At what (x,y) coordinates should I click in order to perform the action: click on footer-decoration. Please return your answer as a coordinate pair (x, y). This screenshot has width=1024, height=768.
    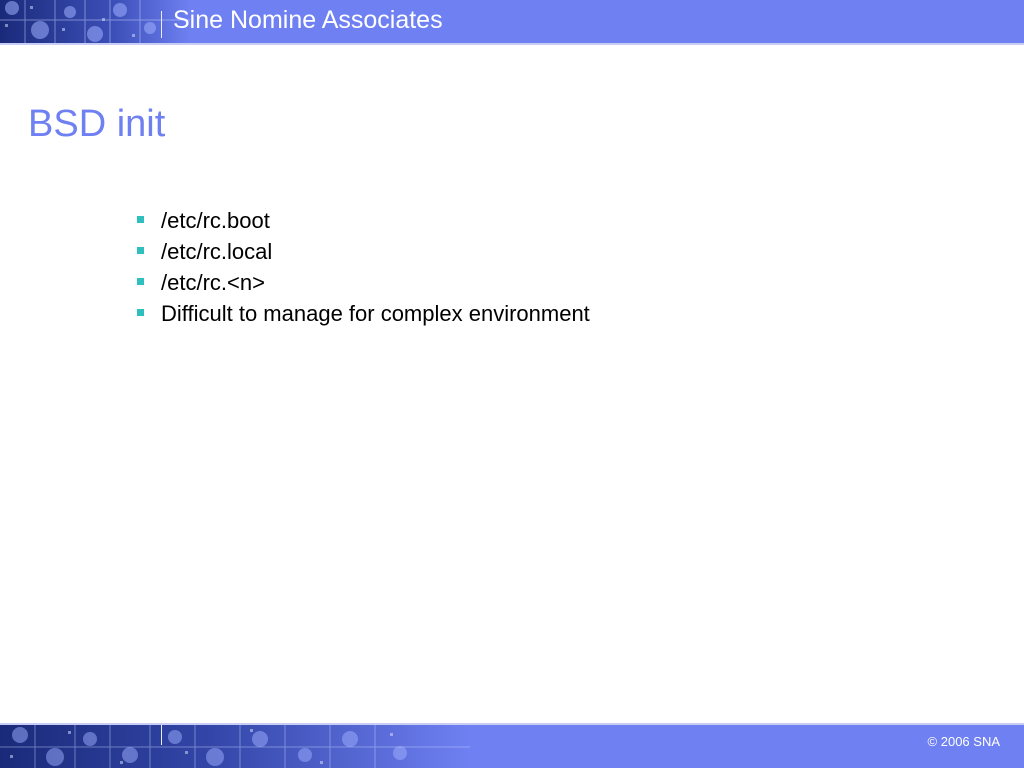
    Looking at the image, I should click on (235, 746).